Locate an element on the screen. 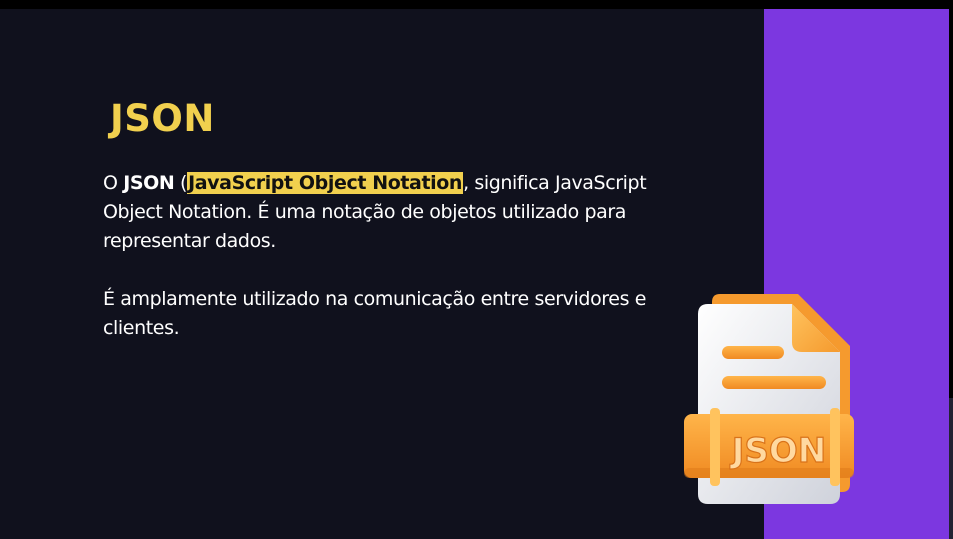 This screenshot has width=953, height=539. json-term: JSON is located at coordinates (149, 183).